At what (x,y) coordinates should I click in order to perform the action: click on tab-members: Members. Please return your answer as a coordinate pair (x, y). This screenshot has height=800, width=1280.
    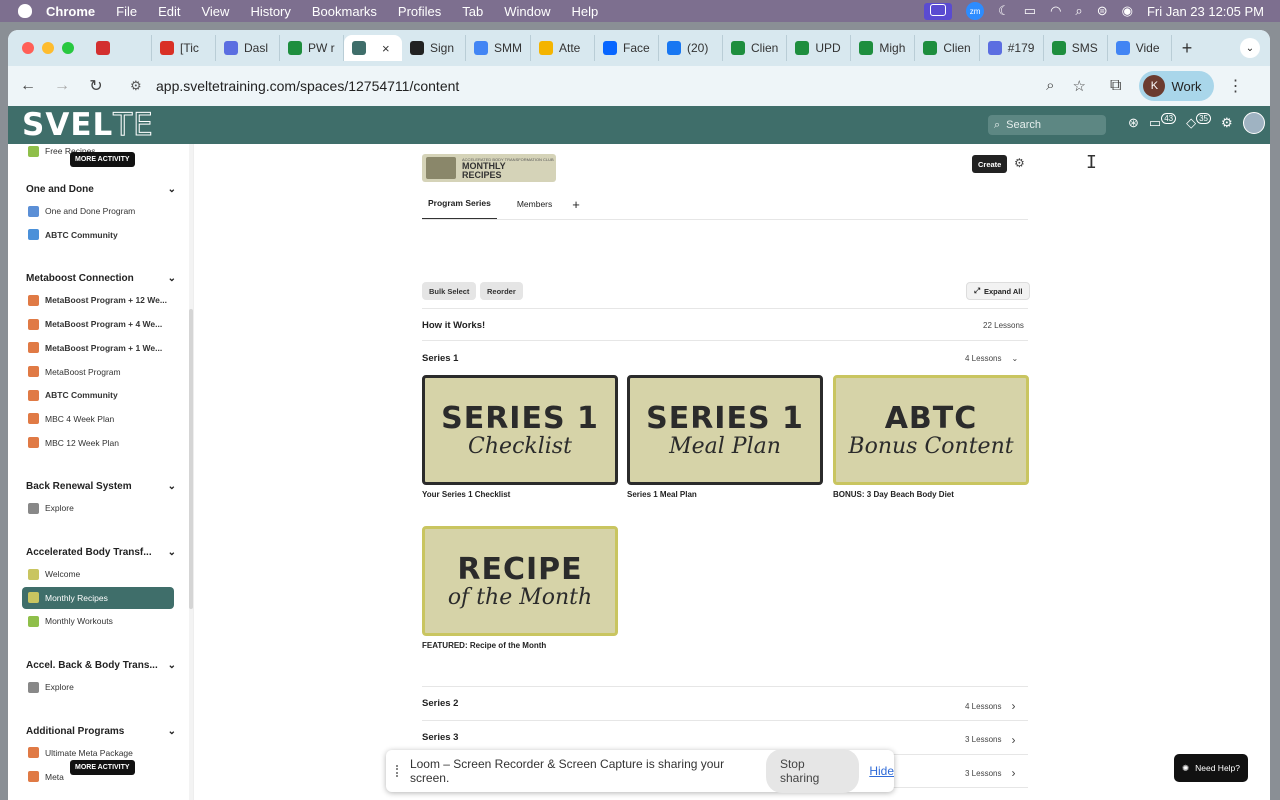
    Looking at the image, I should click on (534, 206).